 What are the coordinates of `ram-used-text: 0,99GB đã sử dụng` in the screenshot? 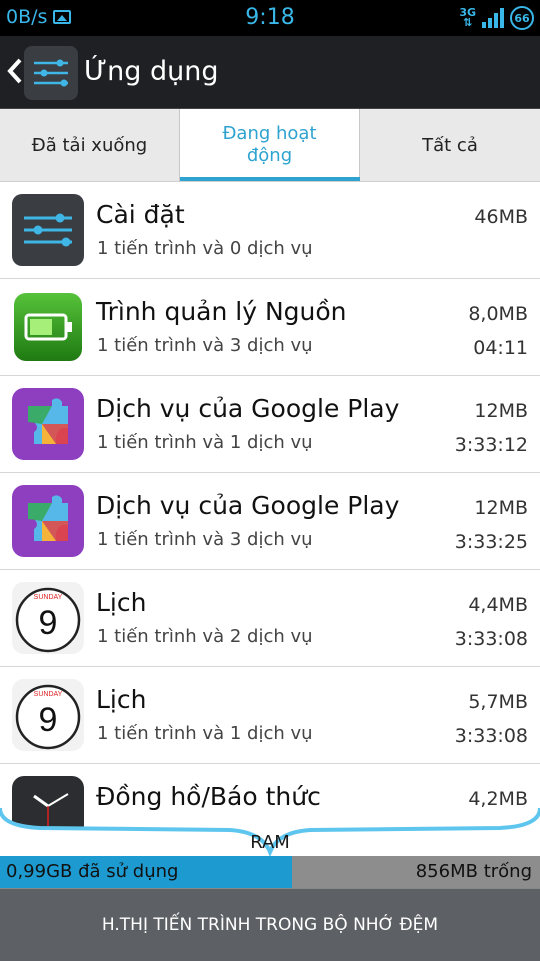 It's located at (92, 871).